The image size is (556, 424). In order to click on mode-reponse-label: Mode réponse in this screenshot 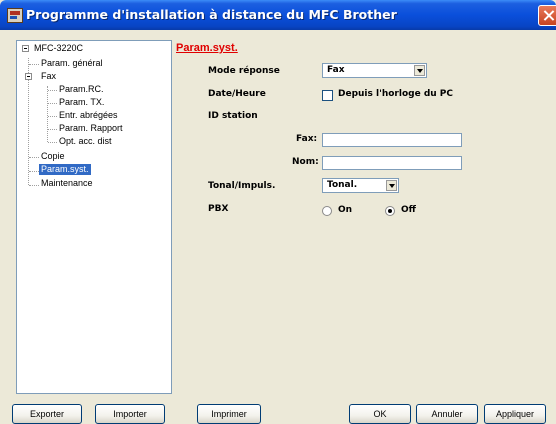, I will do `click(244, 71)`.